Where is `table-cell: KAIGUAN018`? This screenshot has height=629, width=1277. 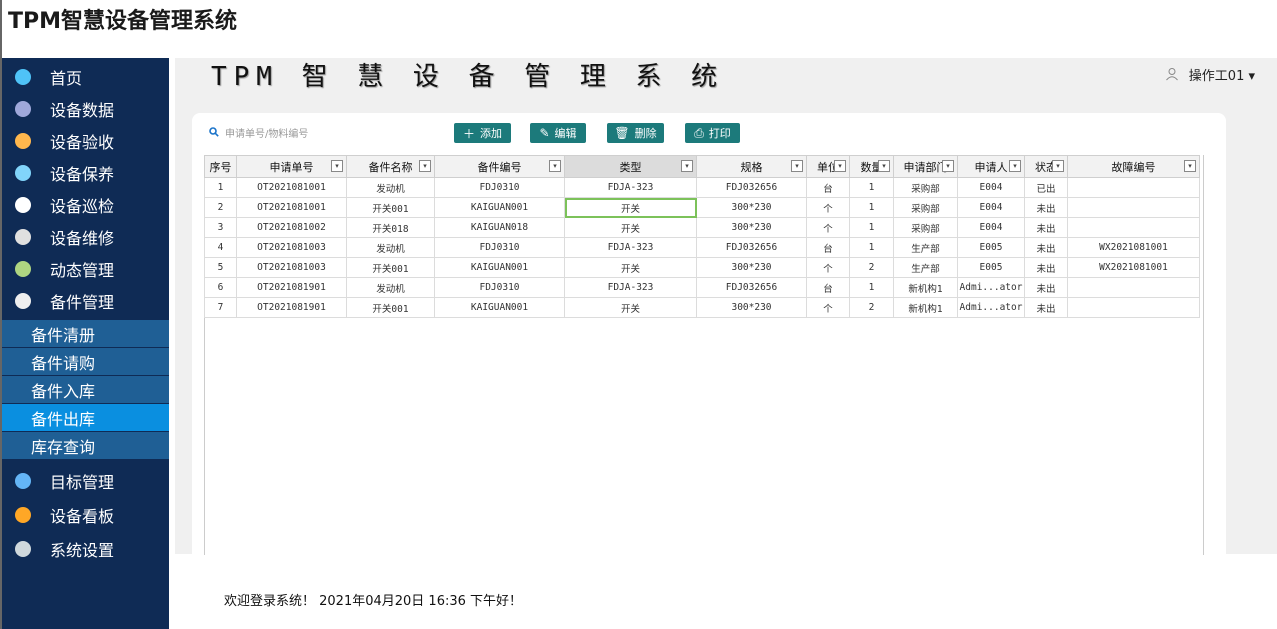
table-cell: KAIGUAN018 is located at coordinates (499, 227).